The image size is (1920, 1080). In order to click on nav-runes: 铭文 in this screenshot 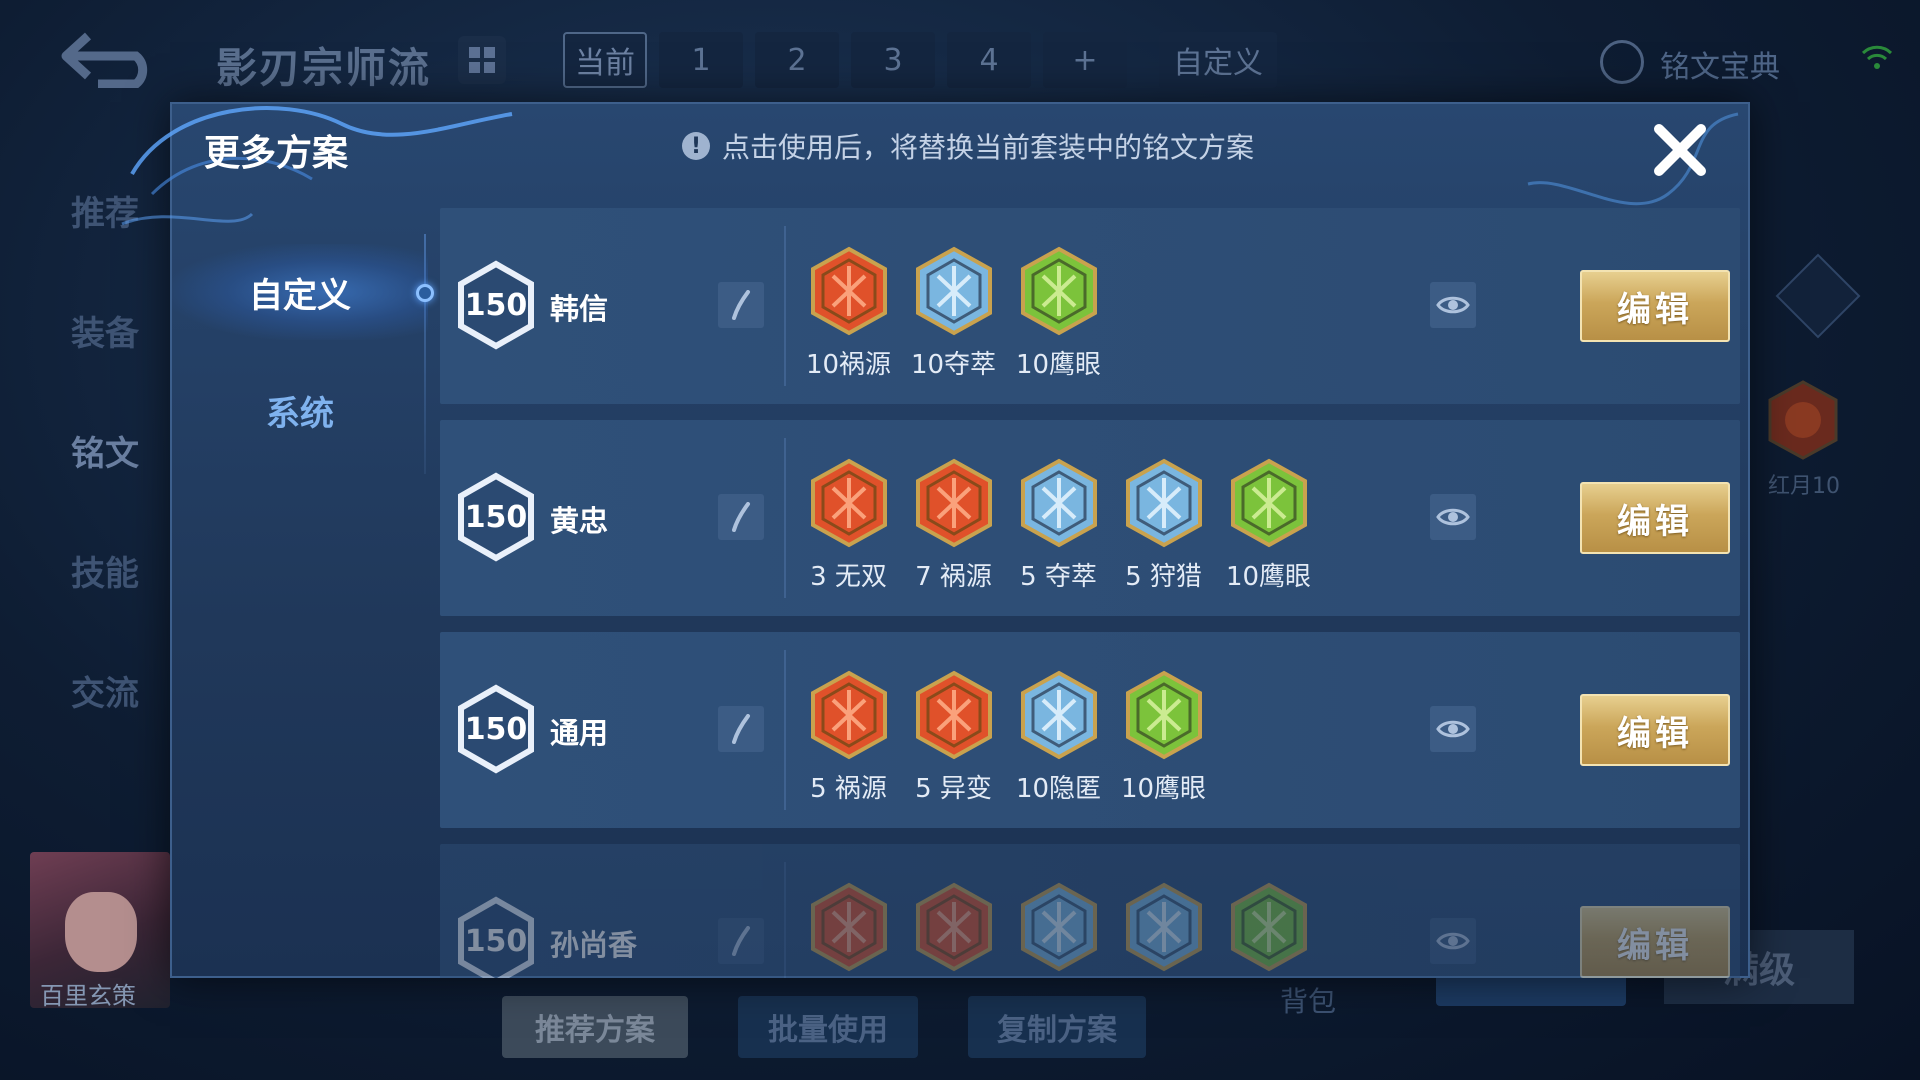, I will do `click(105, 450)`.